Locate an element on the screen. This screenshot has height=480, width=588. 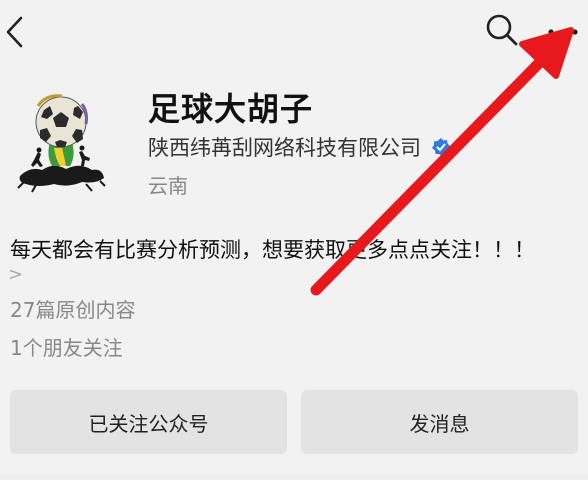
account-name: 足球大胡子 is located at coordinates (231, 109).